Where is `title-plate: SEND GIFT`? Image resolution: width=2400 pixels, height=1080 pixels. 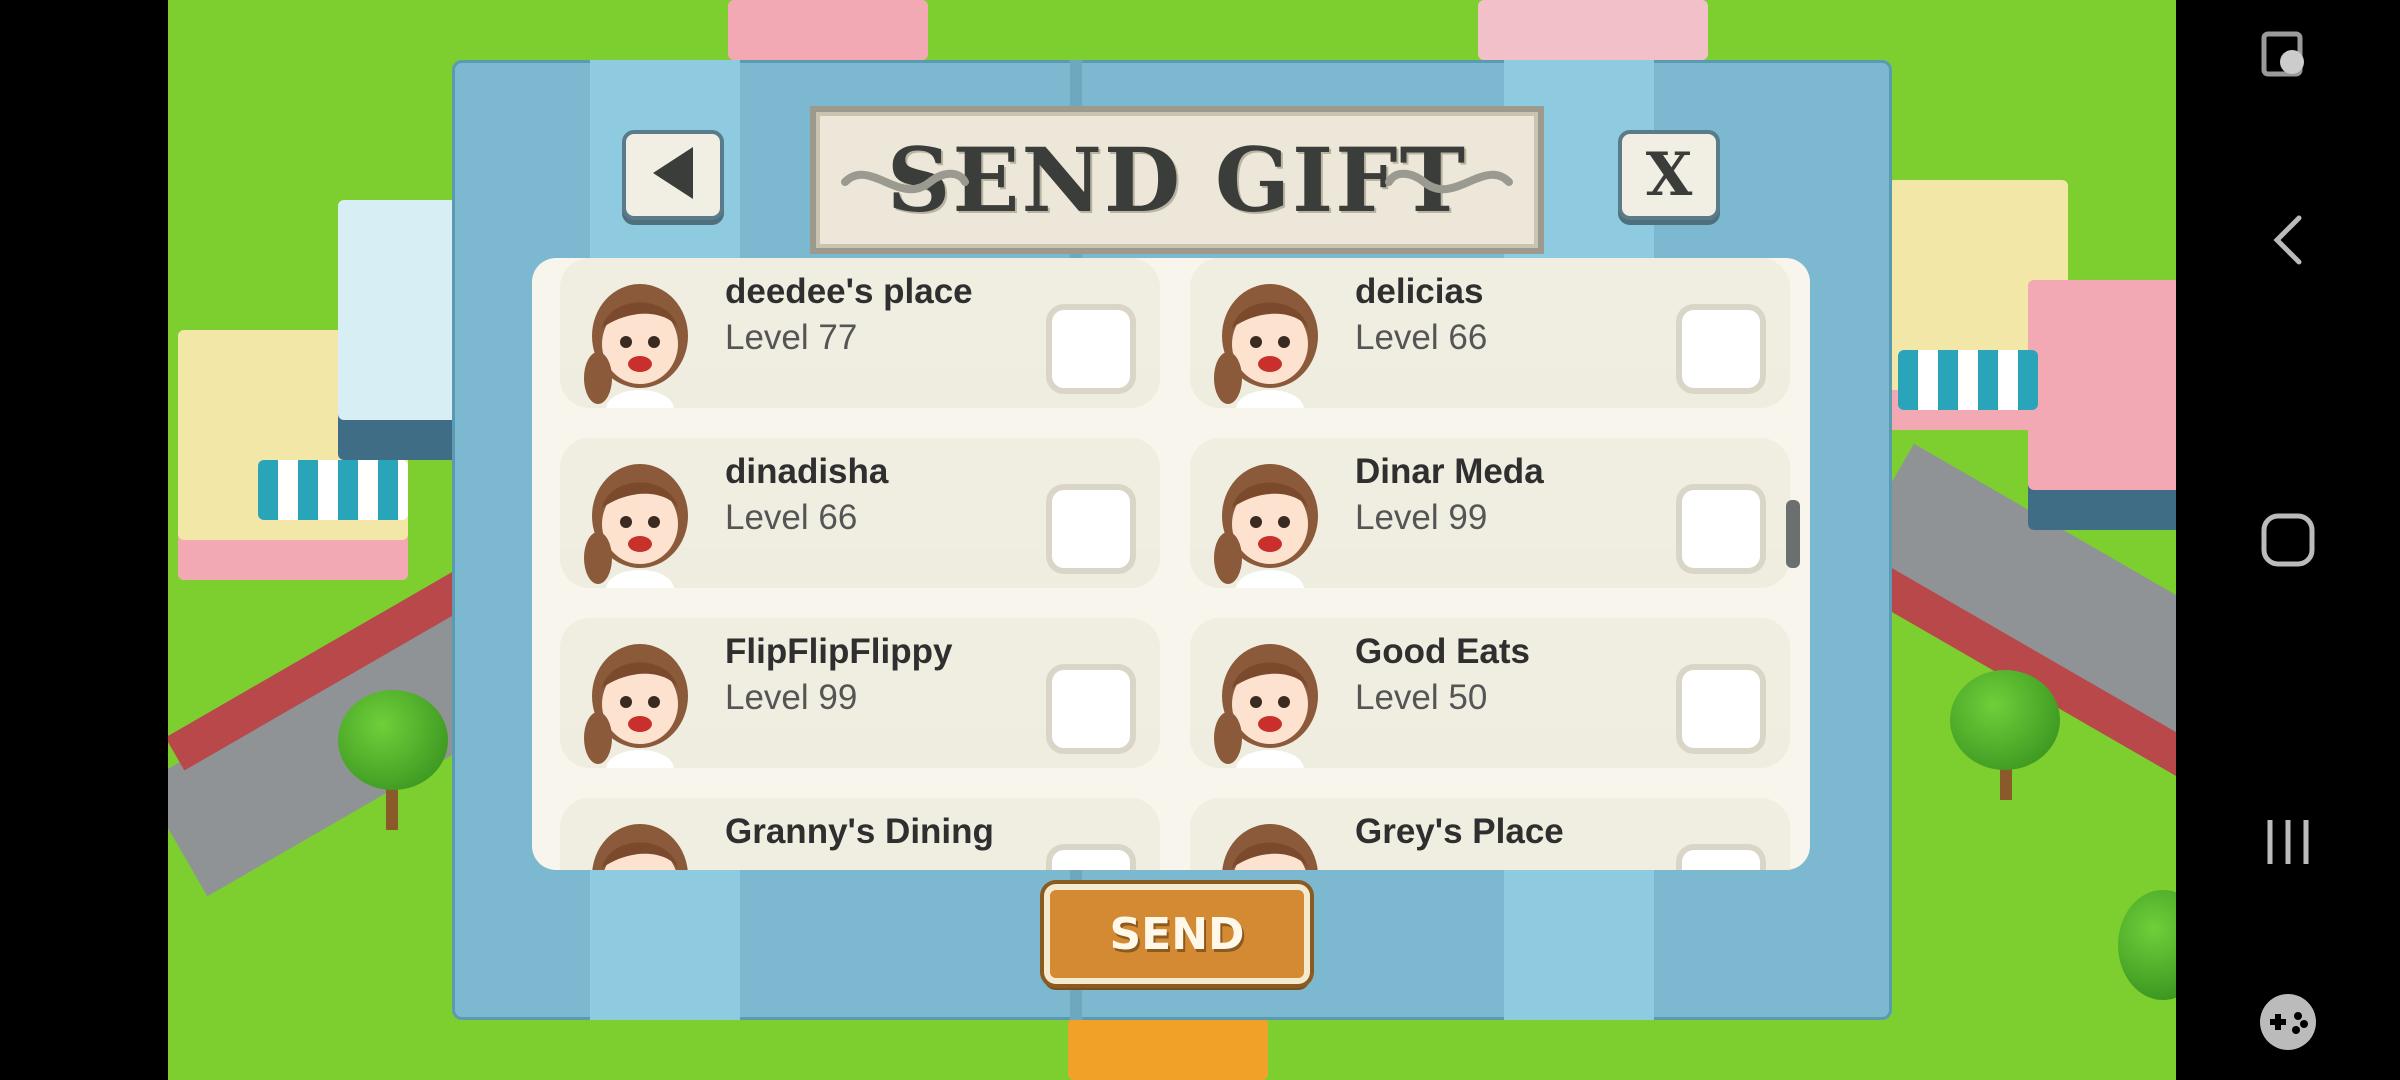 title-plate: SEND GIFT is located at coordinates (1177, 180).